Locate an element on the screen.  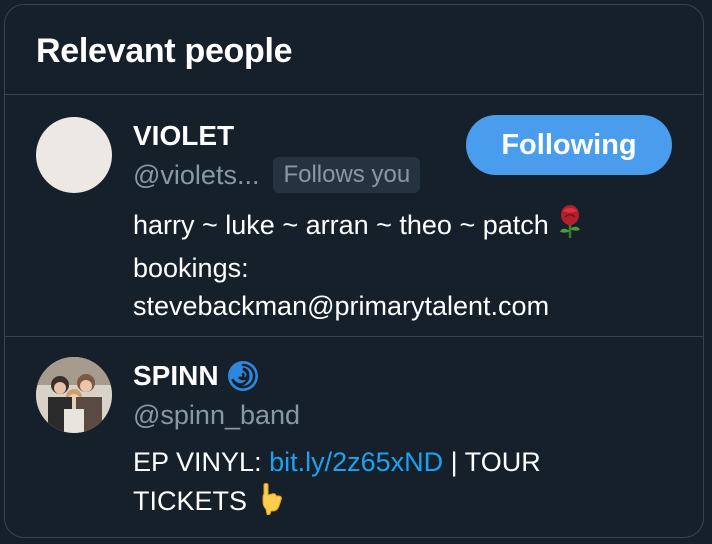
handle-row: @spinn_band is located at coordinates (403, 415).